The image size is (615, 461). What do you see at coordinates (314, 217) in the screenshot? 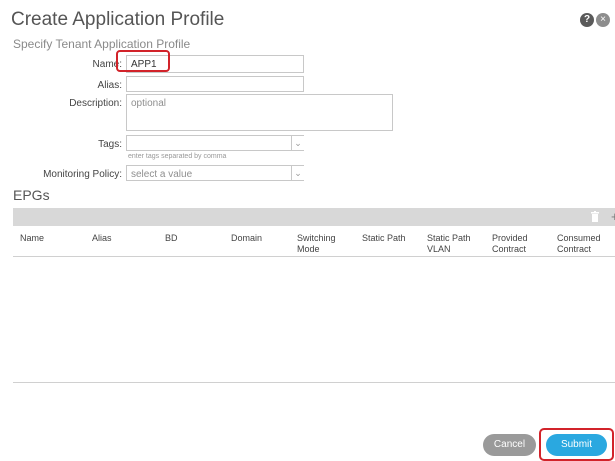
I see `epgs-table-toolbar: +` at bounding box center [314, 217].